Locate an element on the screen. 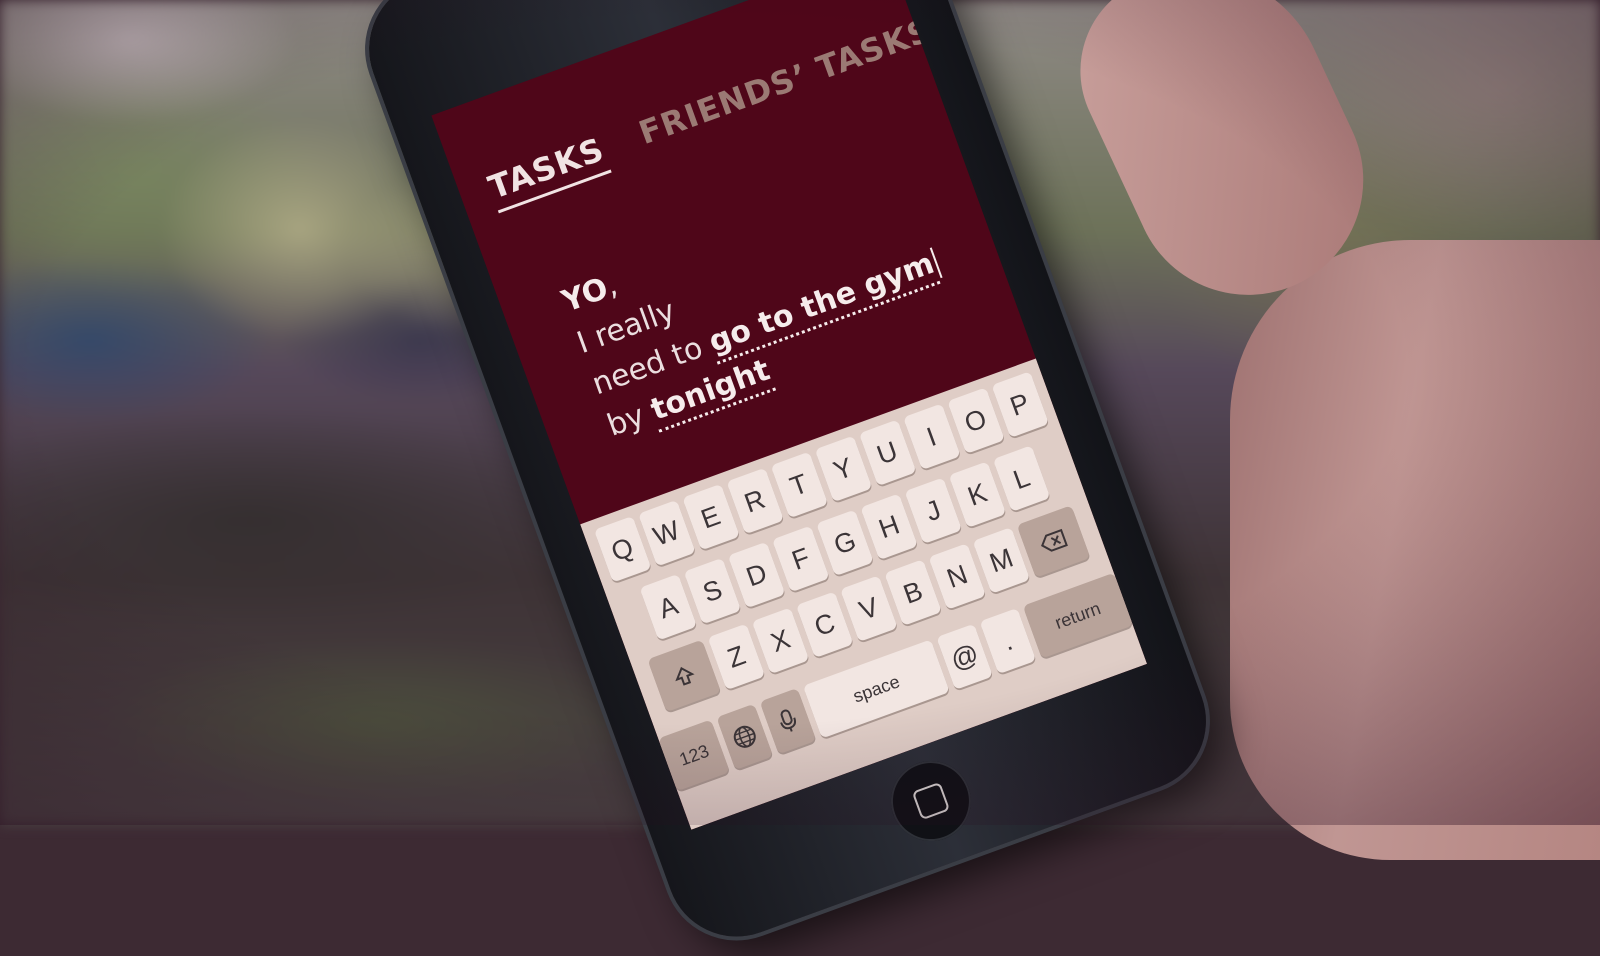 This screenshot has height=956, width=1600. backspace-icon is located at coordinates (1054, 540).